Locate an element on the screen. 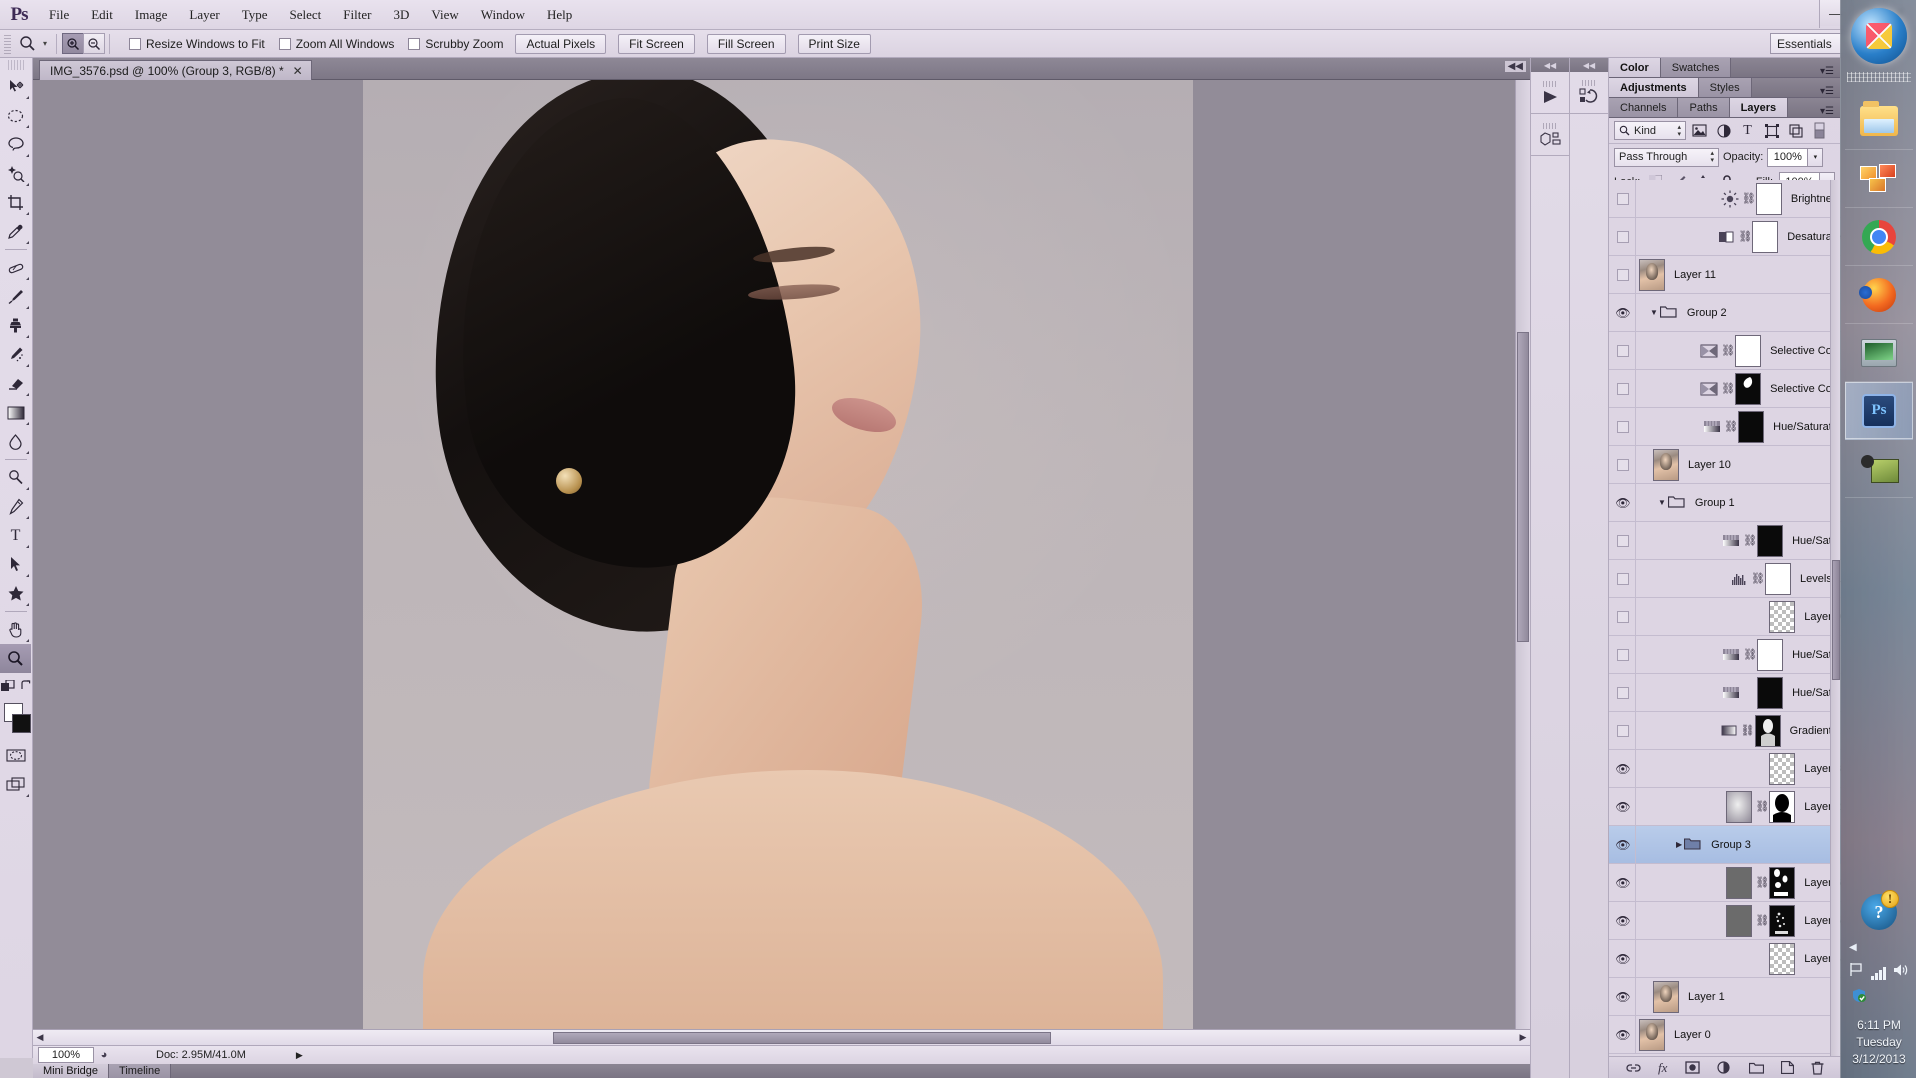 Image resolution: width=1916 pixels, height=1078 pixels. chevron-right-icon: ▶ is located at coordinates (1679, 844).